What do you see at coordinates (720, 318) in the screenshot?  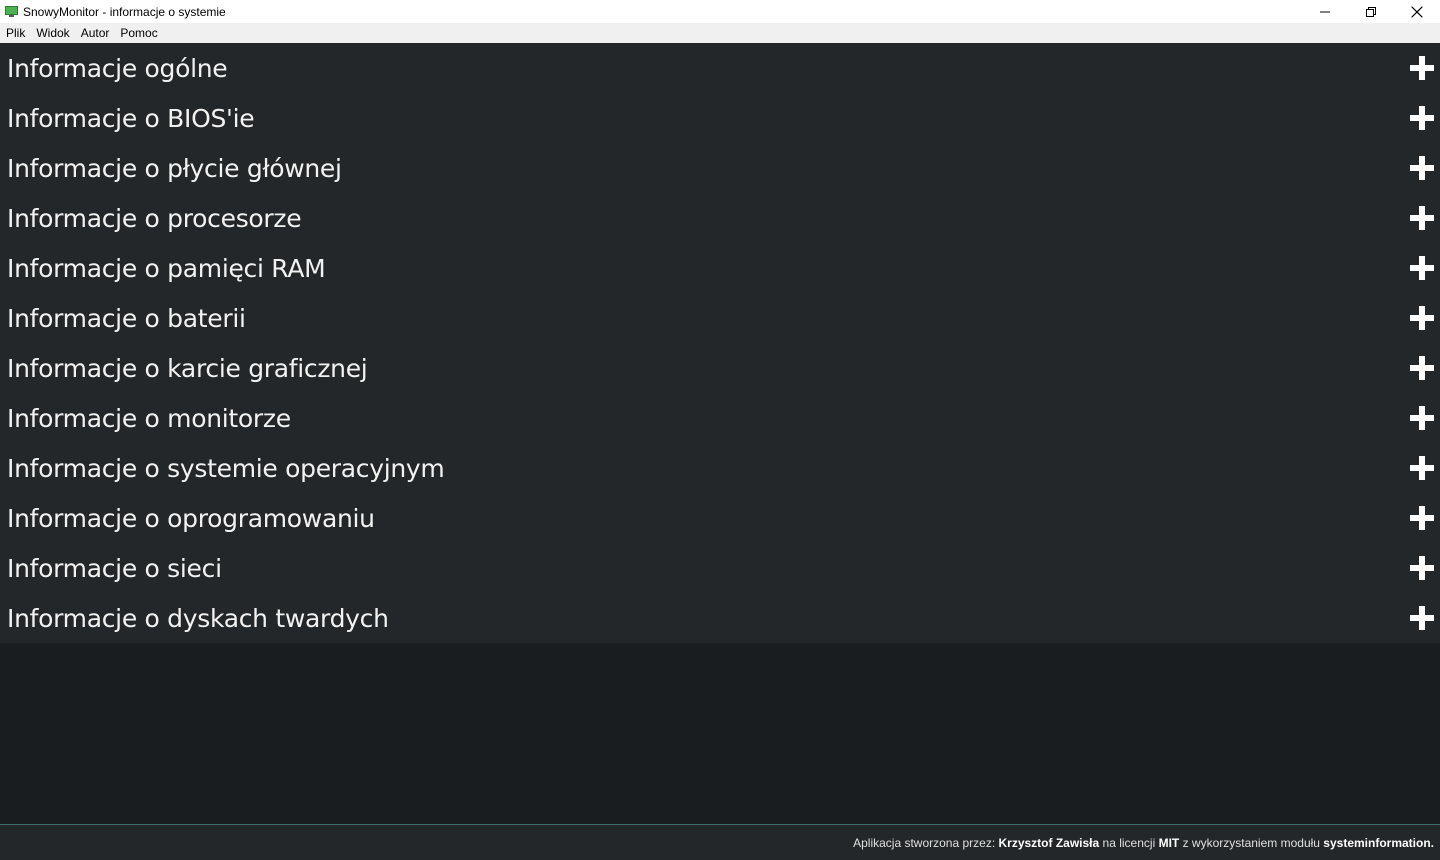 I see `section-battery: Informacje o baterii` at bounding box center [720, 318].